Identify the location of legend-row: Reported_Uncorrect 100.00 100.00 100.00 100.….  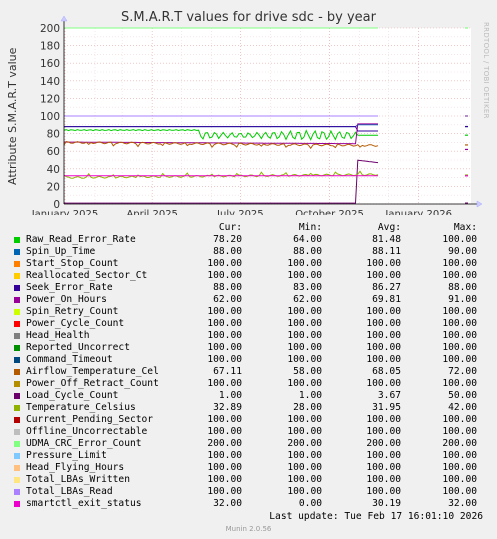
(251, 348).